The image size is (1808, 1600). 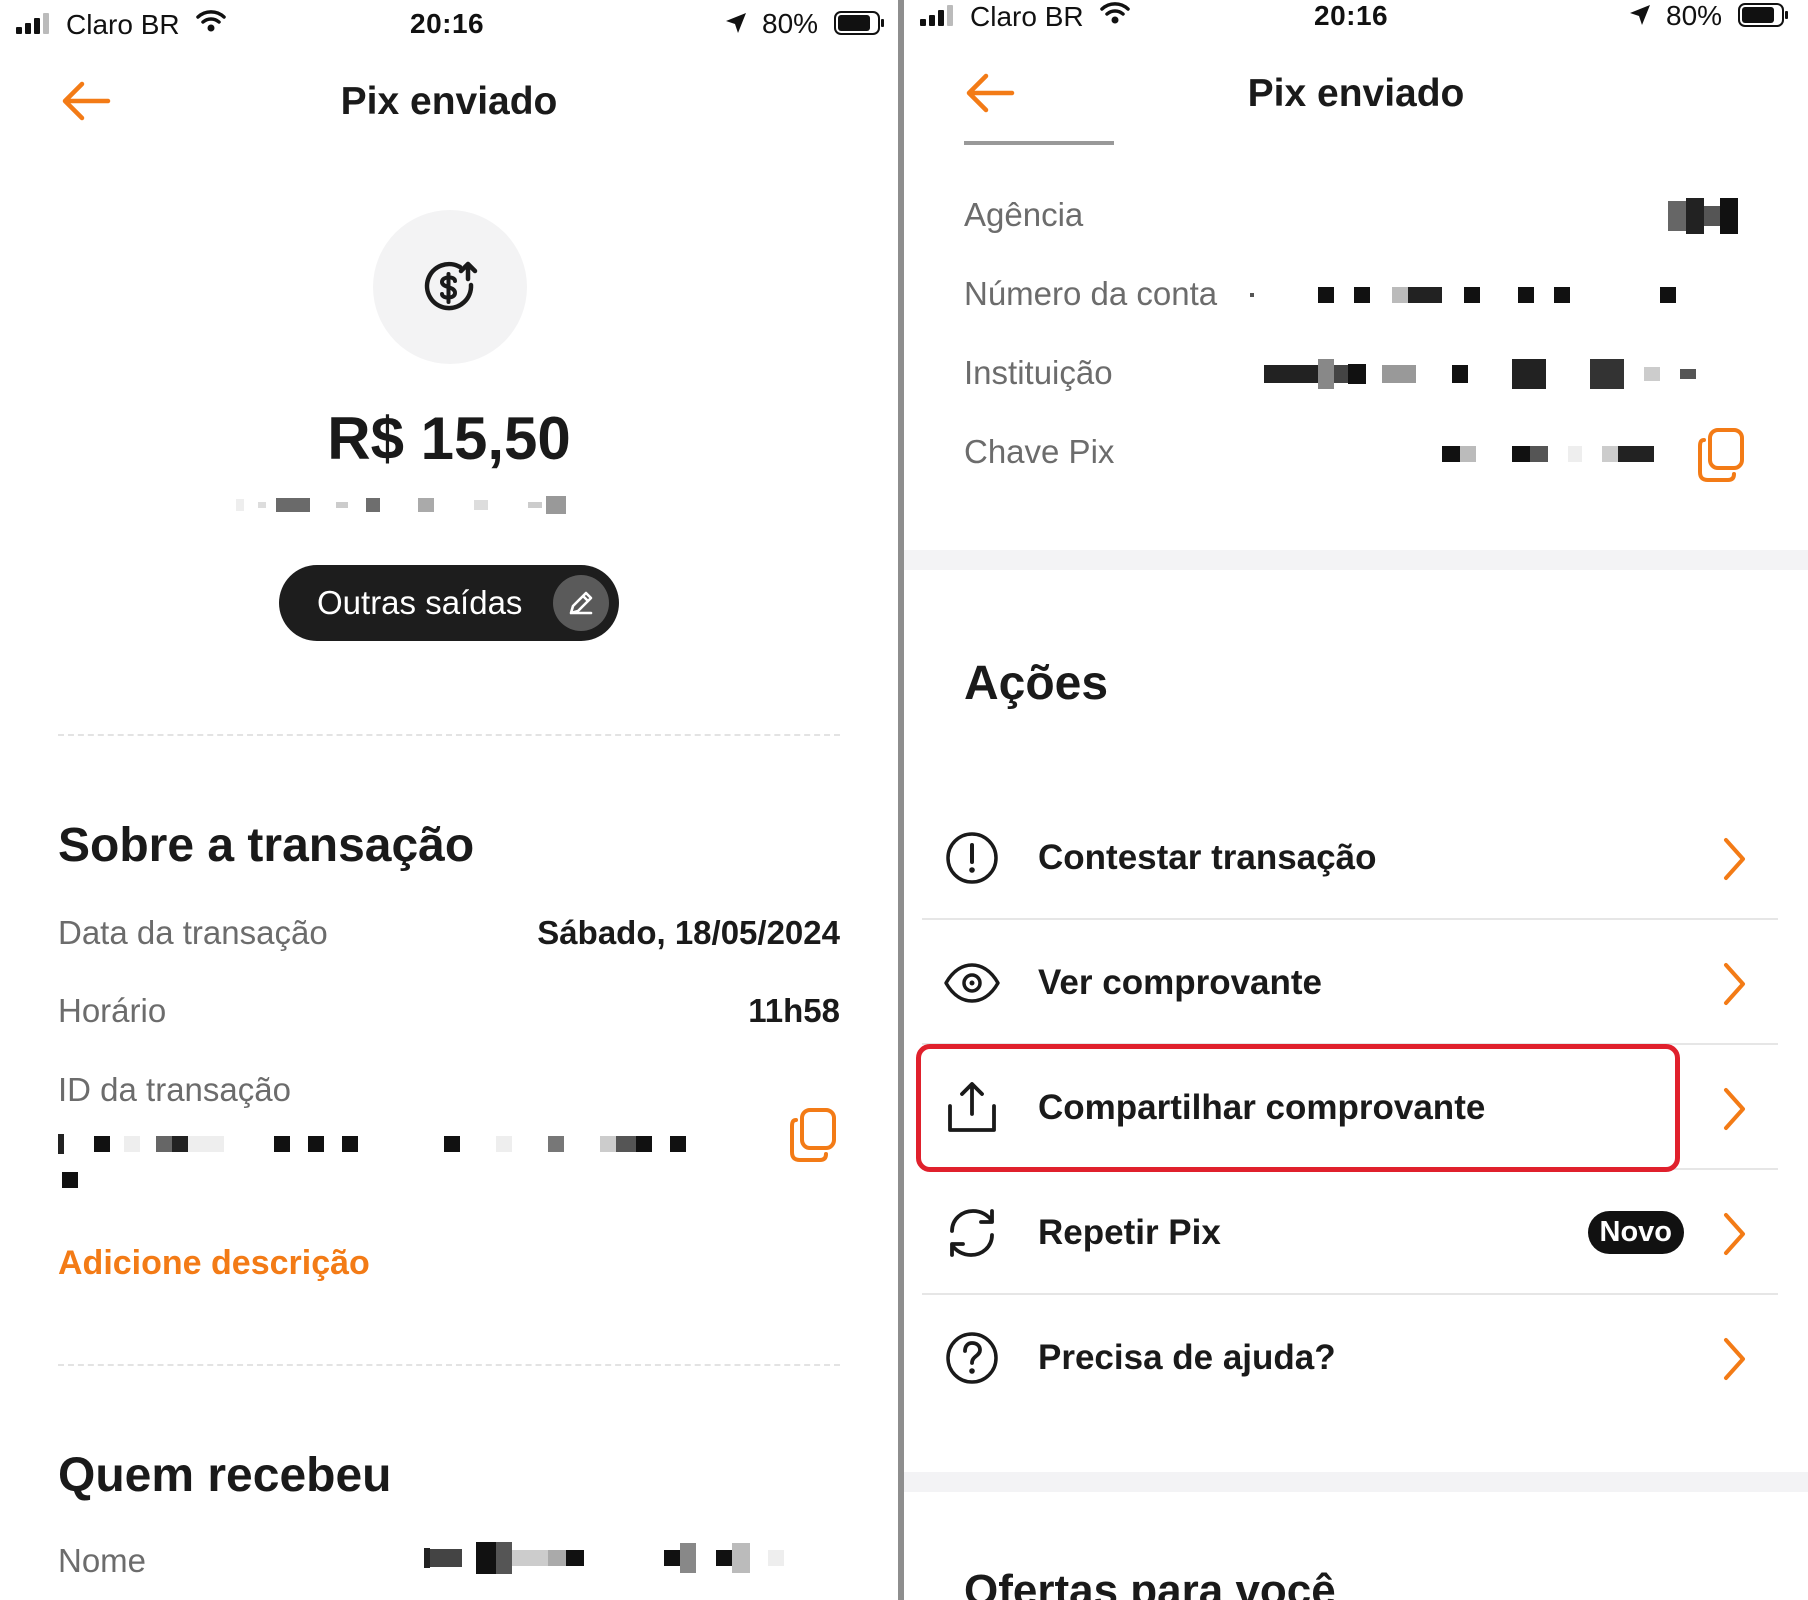 What do you see at coordinates (1036, 683) in the screenshot?
I see `section-title-actions: Ações` at bounding box center [1036, 683].